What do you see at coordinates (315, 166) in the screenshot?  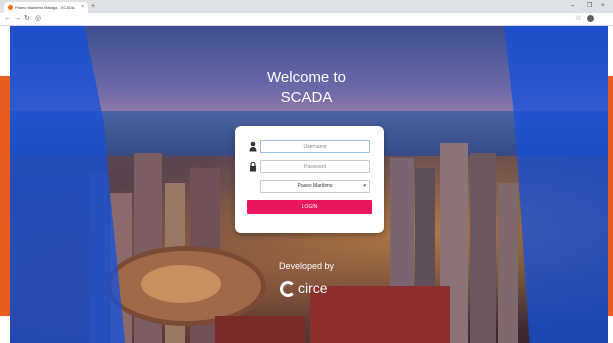 I see `password-input` at bounding box center [315, 166].